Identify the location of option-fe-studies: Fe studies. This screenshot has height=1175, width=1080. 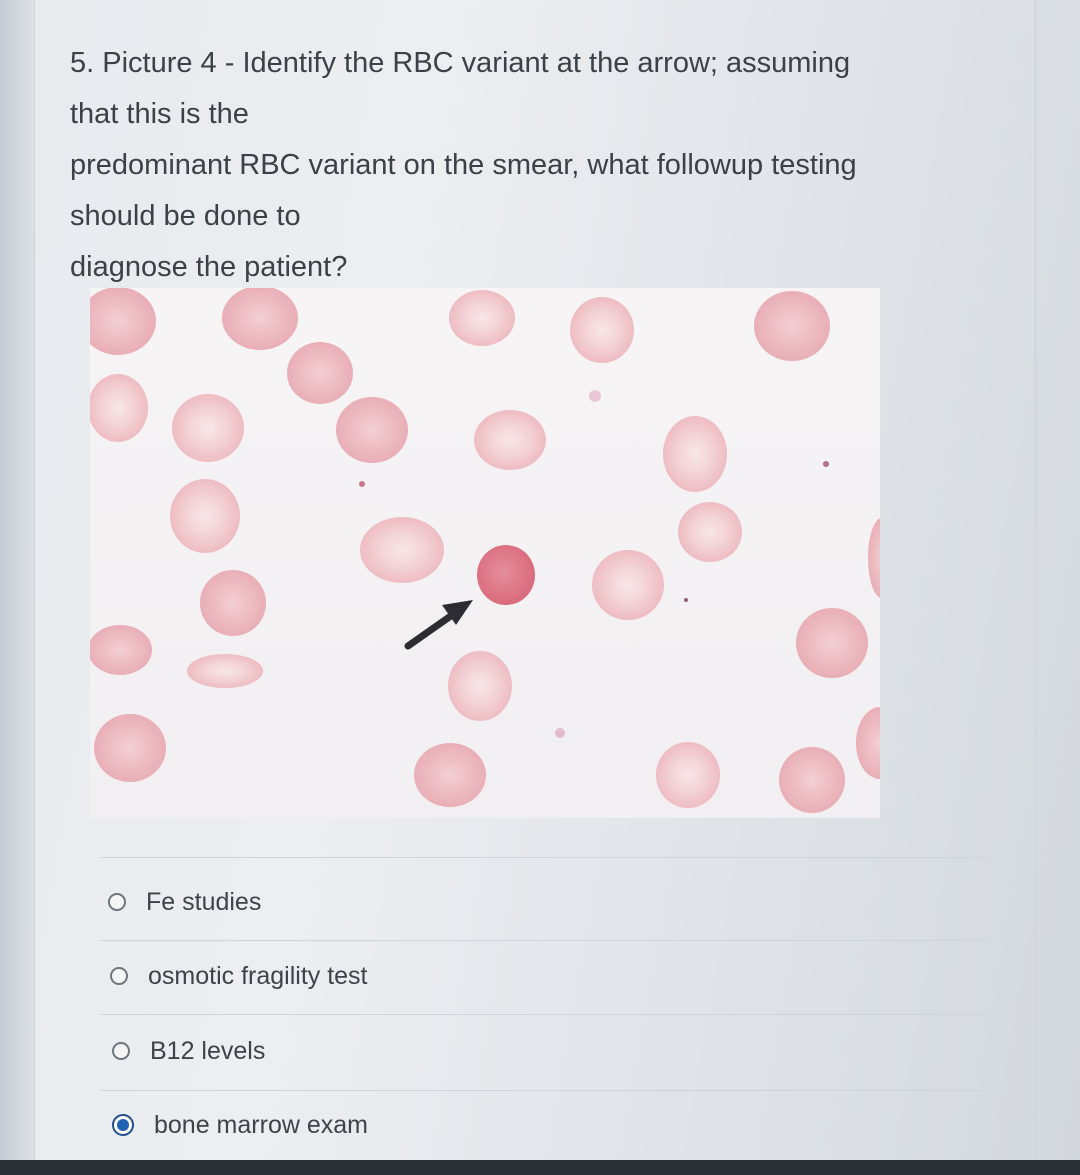
(184, 902).